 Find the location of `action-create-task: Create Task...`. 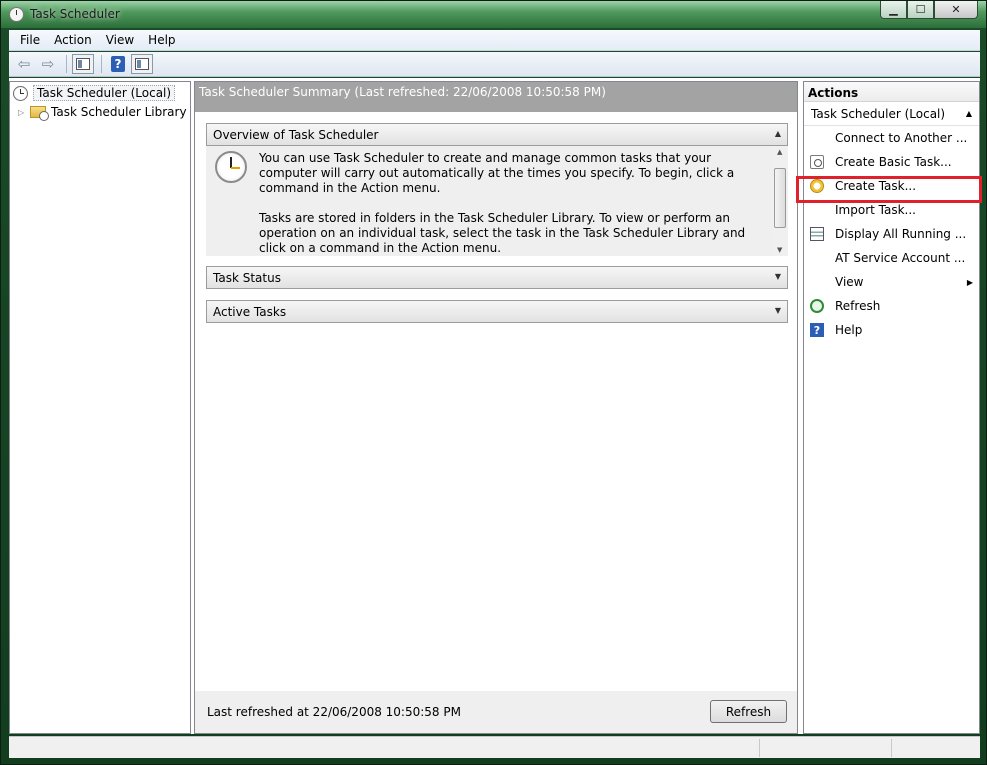

action-create-task: Create Task... is located at coordinates (891, 186).